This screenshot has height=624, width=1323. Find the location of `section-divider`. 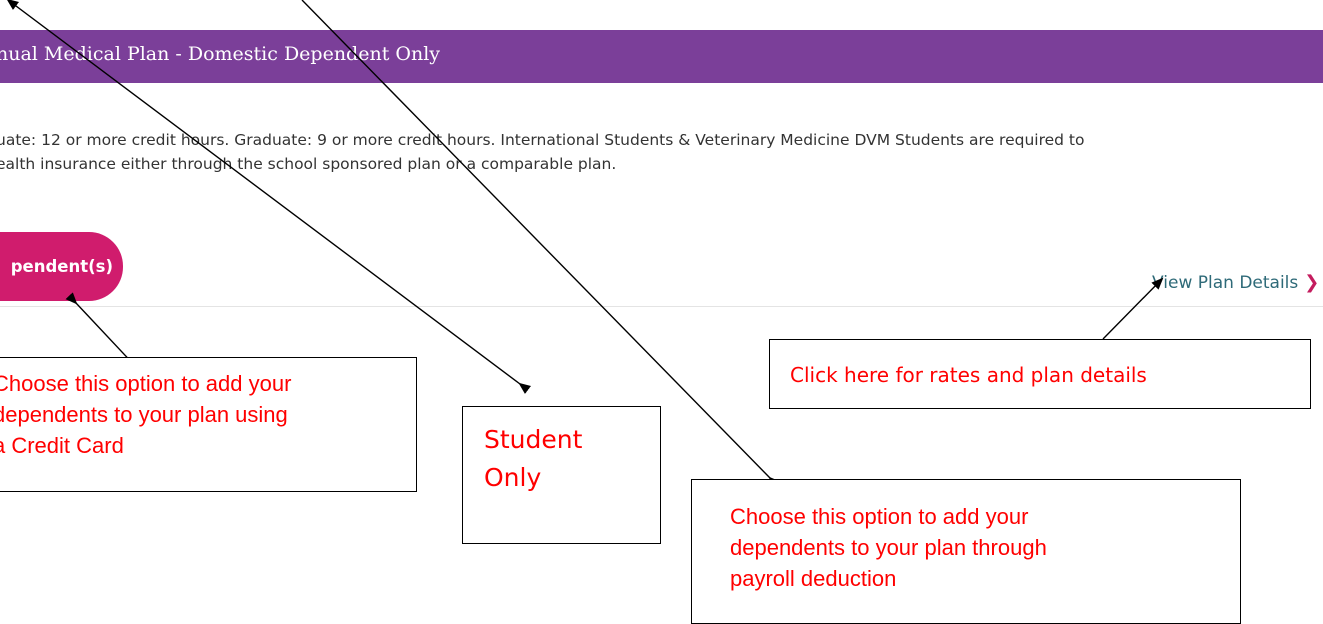

section-divider is located at coordinates (661, 306).